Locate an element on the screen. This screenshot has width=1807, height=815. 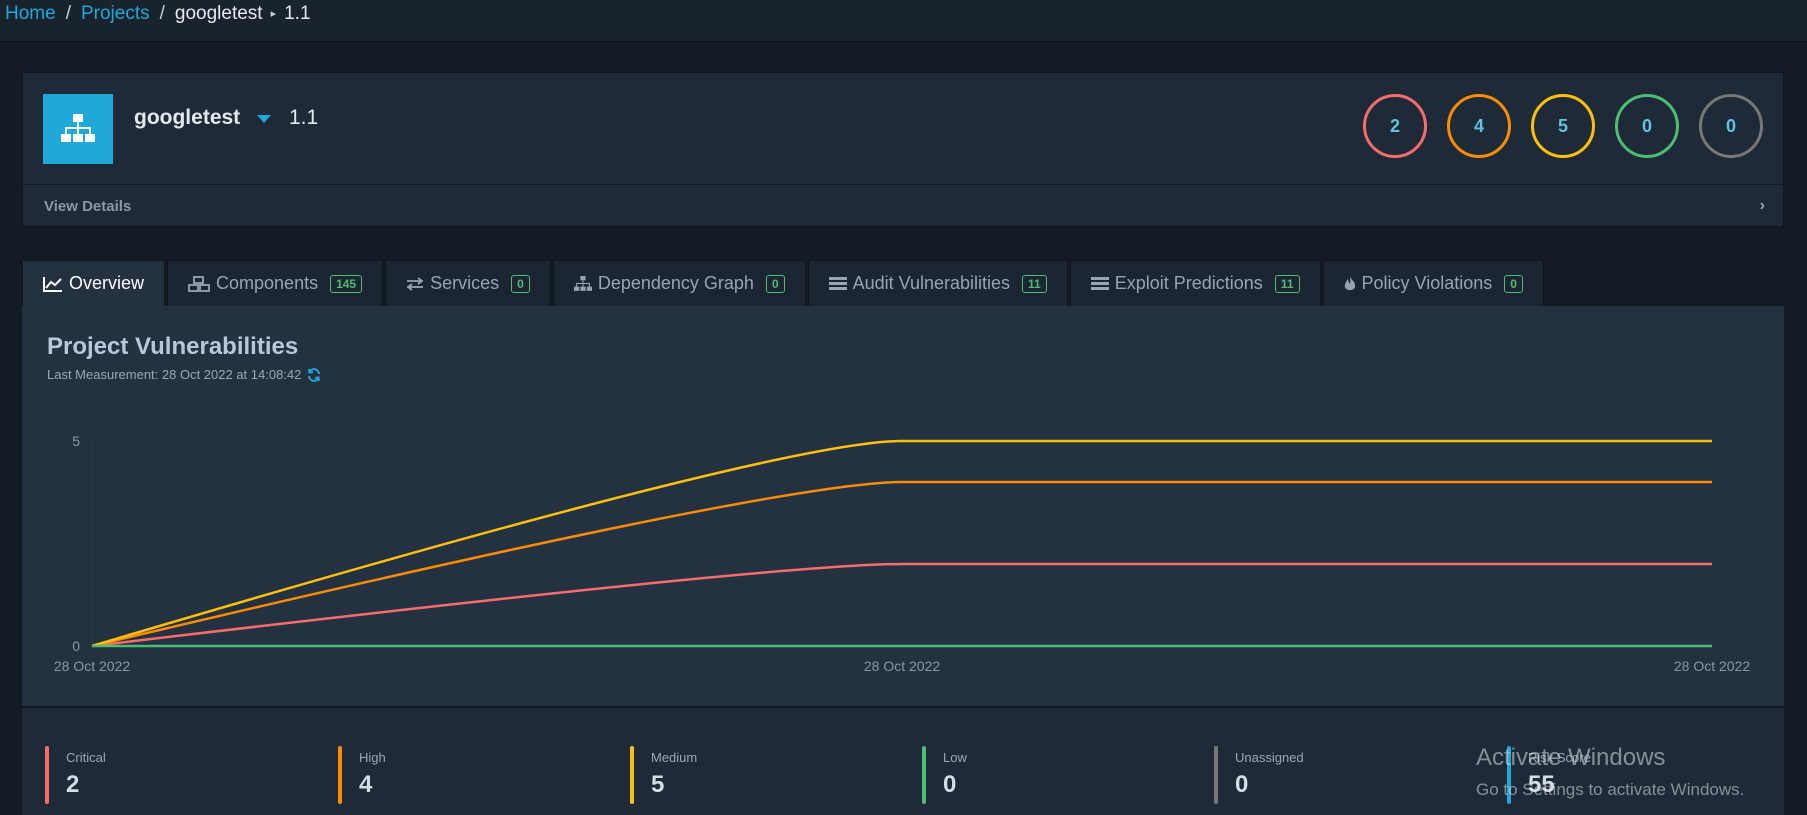
tab-dependency-graph: Dependency Graph 0 is located at coordinates (679, 283).